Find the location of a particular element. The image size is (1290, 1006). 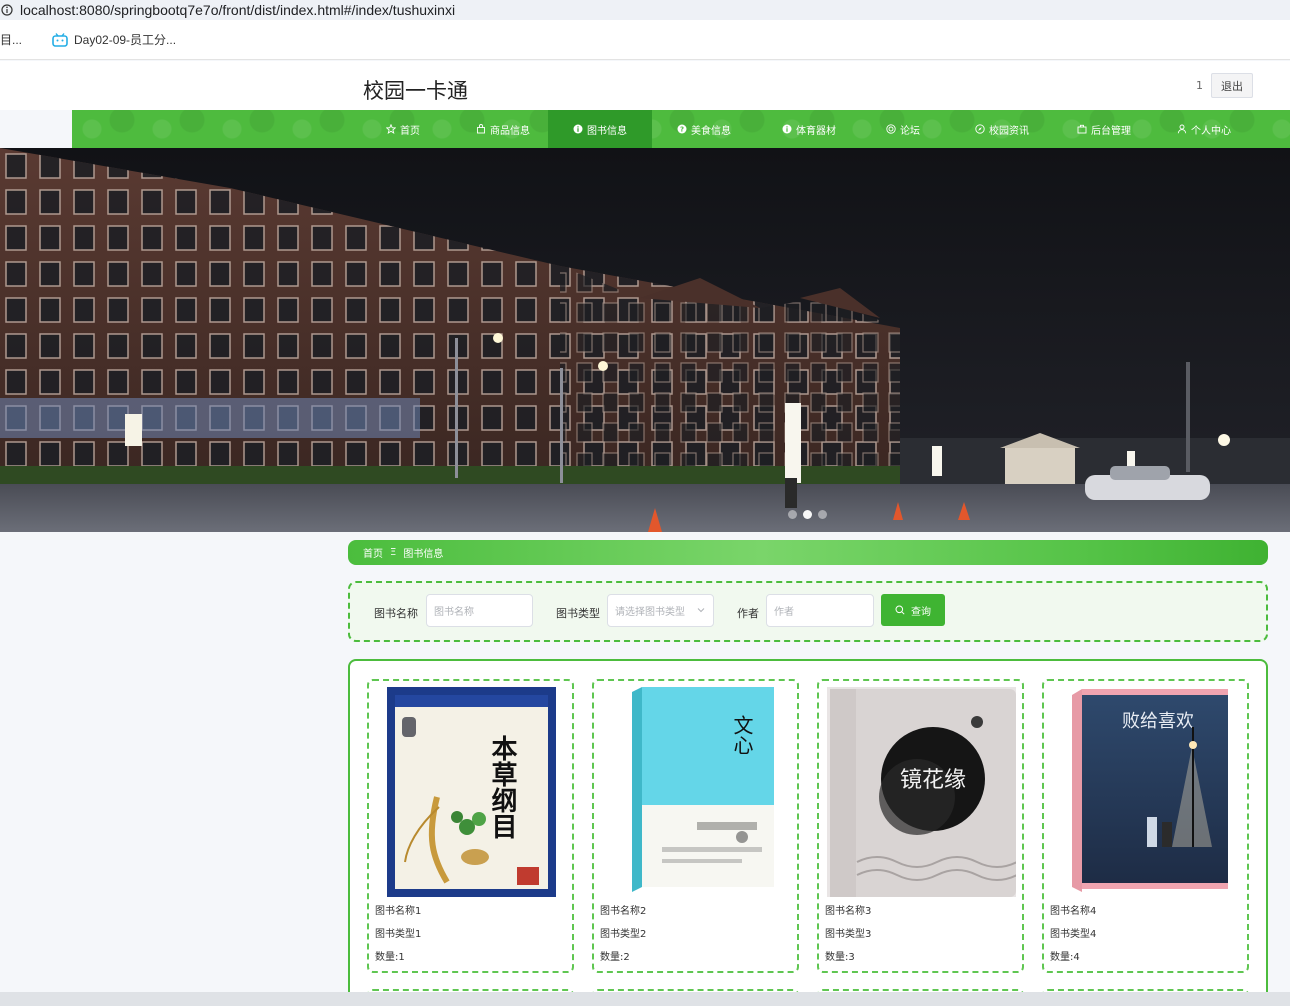

book-name: 图书名称2 is located at coordinates (623, 911).